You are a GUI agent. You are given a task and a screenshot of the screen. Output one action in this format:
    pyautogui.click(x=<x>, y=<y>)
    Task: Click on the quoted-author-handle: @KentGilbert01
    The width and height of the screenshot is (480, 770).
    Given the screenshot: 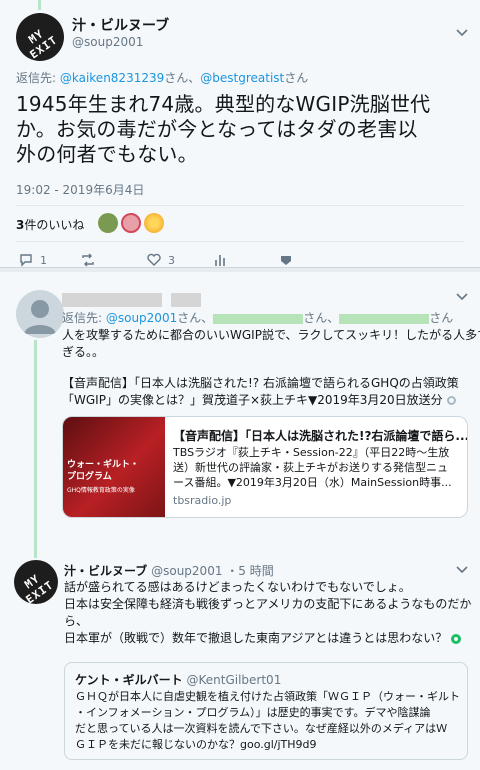 What is the action you would take?
    pyautogui.click(x=234, y=680)
    